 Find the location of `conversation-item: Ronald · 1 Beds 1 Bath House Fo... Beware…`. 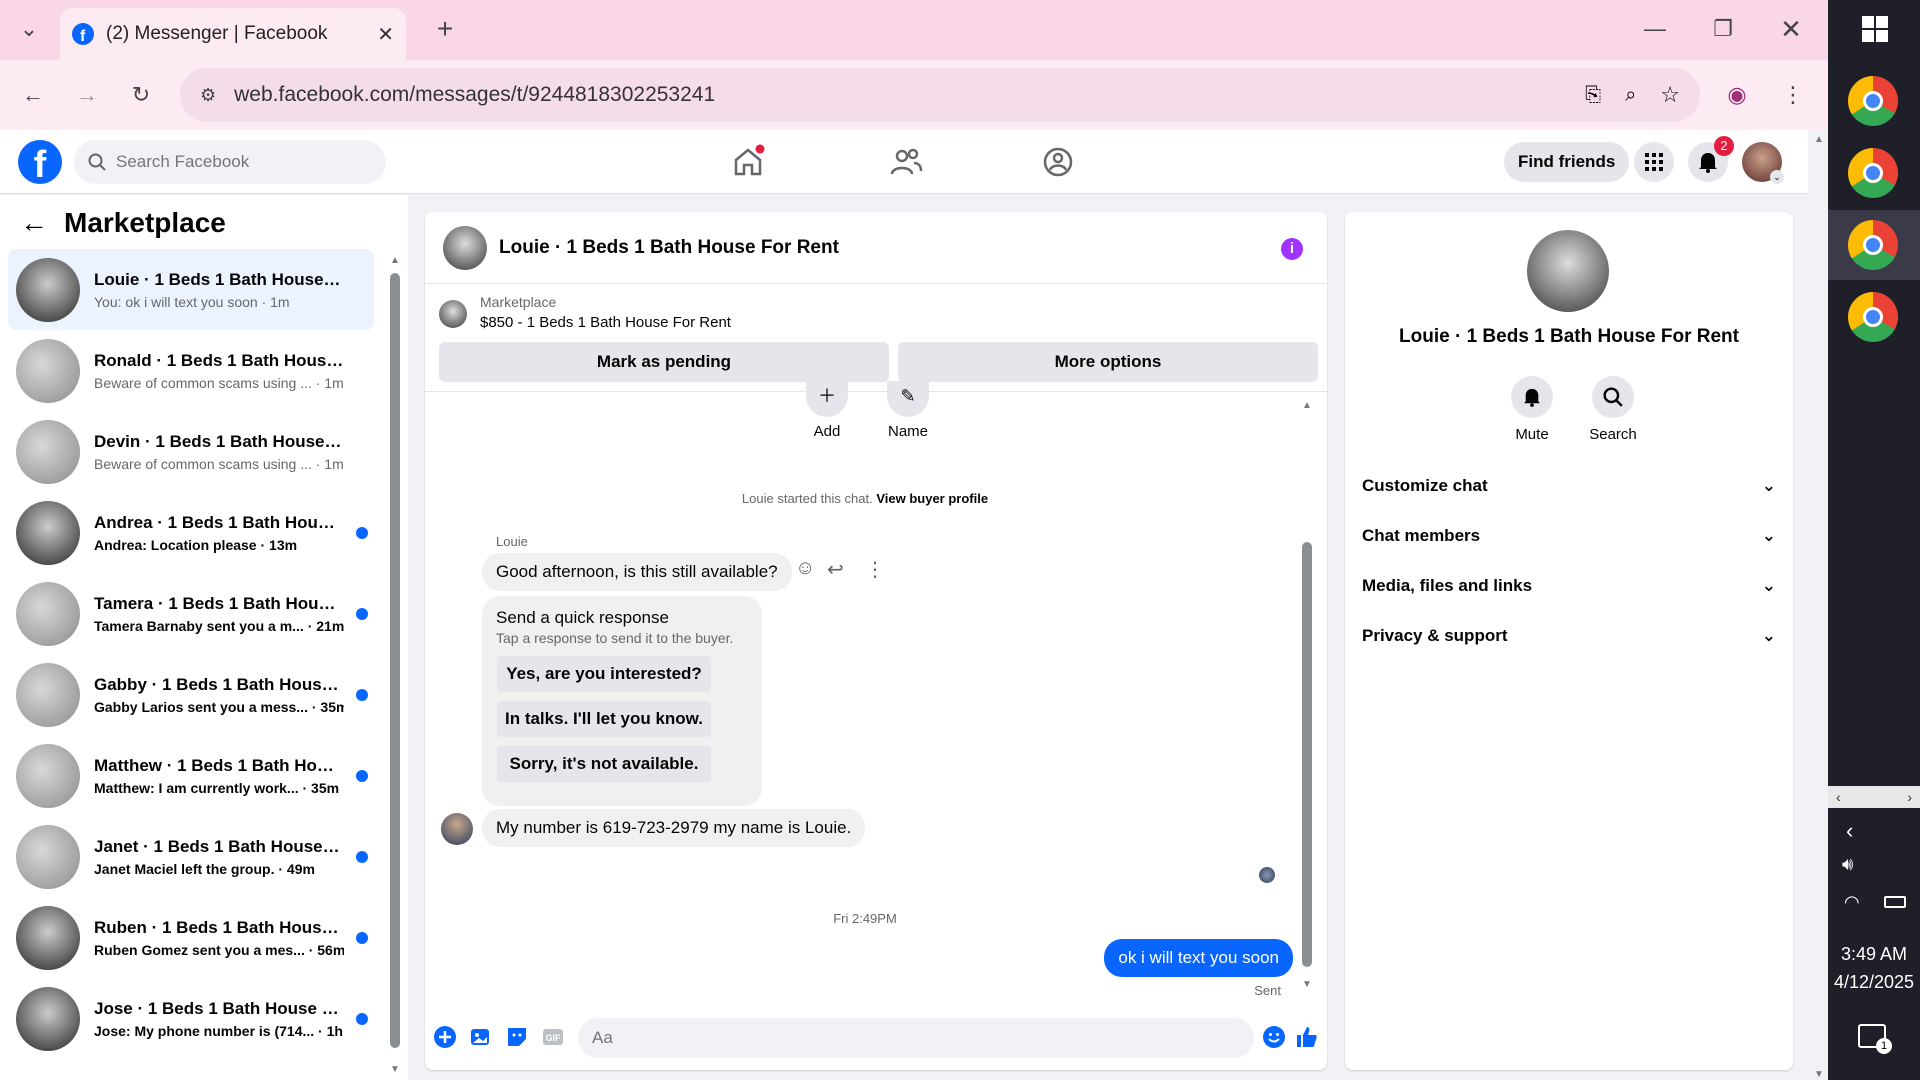

conversation-item: Ronald · 1 Beds 1 Bath House Fo... Beware… is located at coordinates (191, 370).